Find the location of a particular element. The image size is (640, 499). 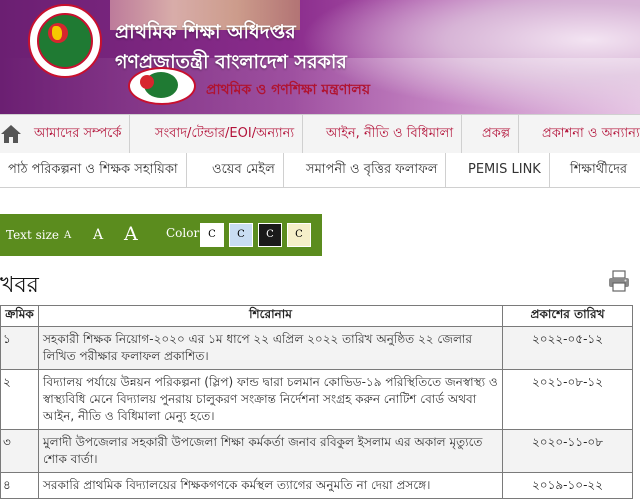

table-header-row: ক্রমিক শিরোনাম প্রকাশের তারিখ is located at coordinates (316, 316).